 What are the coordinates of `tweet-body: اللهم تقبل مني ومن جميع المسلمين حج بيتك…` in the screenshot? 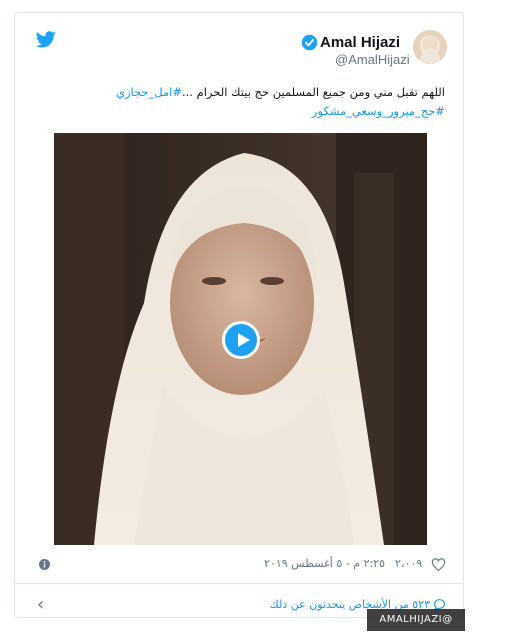 It's located at (313, 92).